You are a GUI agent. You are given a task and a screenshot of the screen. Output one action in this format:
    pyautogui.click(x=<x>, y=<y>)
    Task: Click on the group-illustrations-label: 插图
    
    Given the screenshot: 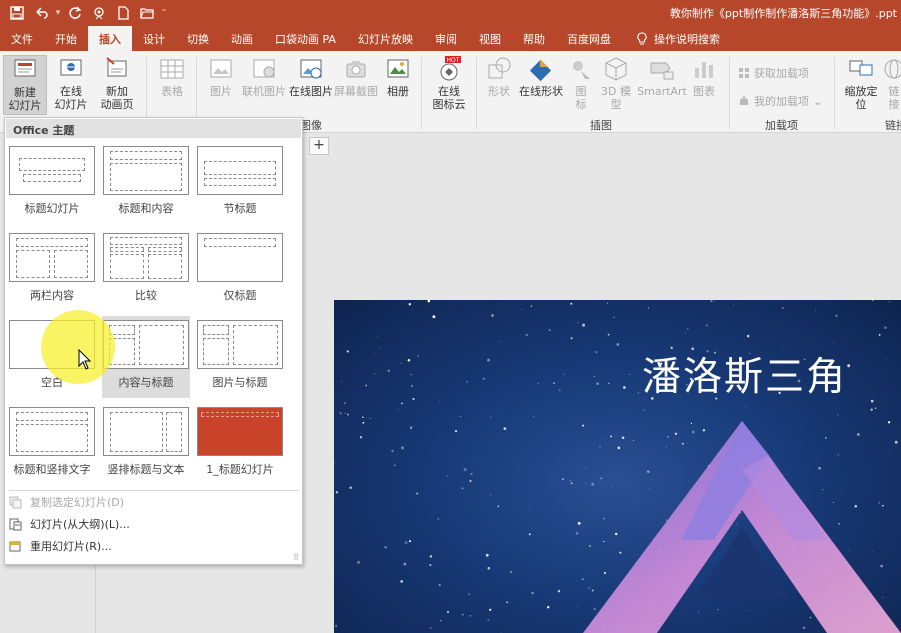 What is the action you would take?
    pyautogui.click(x=601, y=125)
    